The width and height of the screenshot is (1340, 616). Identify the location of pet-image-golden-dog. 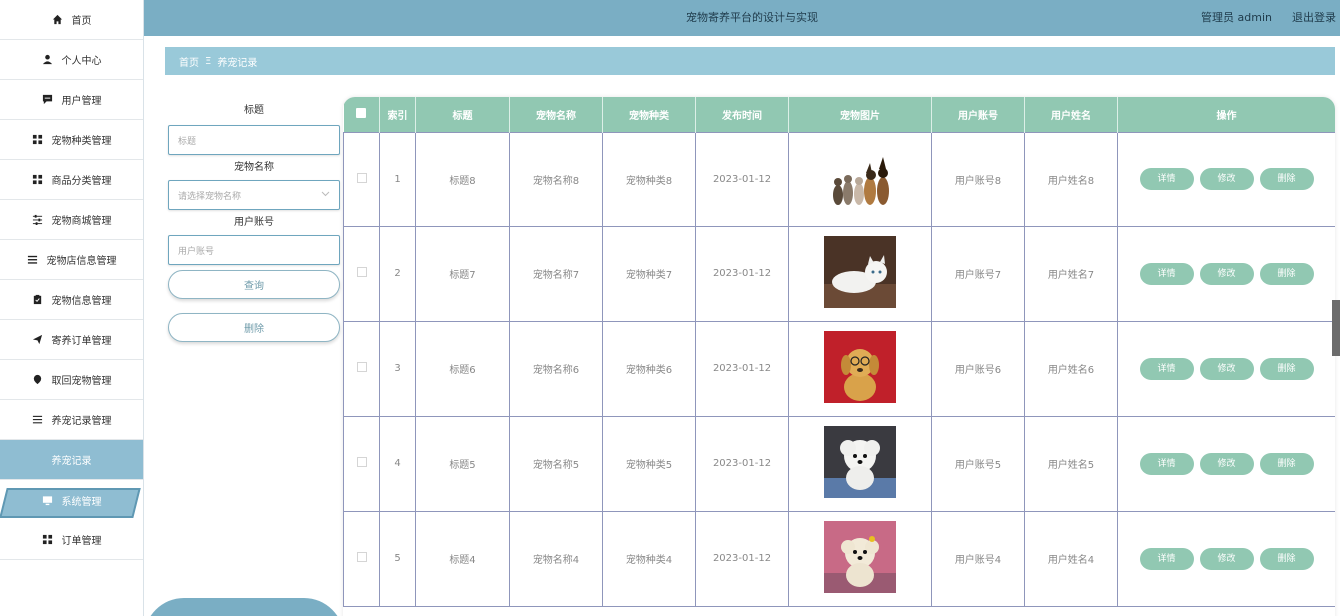
(860, 367).